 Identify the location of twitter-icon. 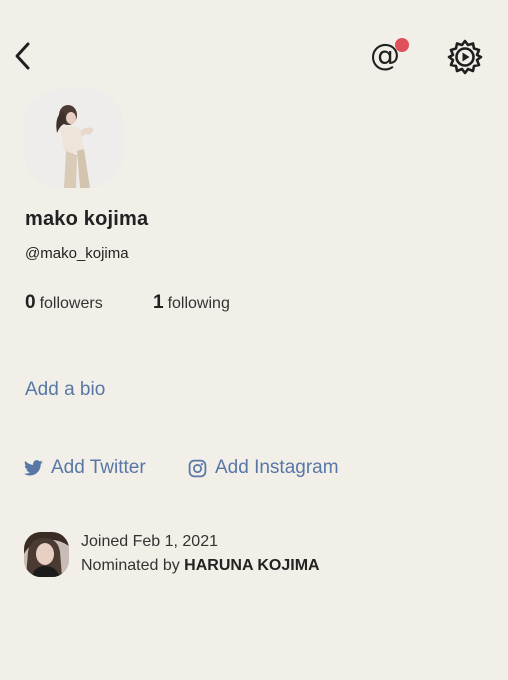
(33, 468).